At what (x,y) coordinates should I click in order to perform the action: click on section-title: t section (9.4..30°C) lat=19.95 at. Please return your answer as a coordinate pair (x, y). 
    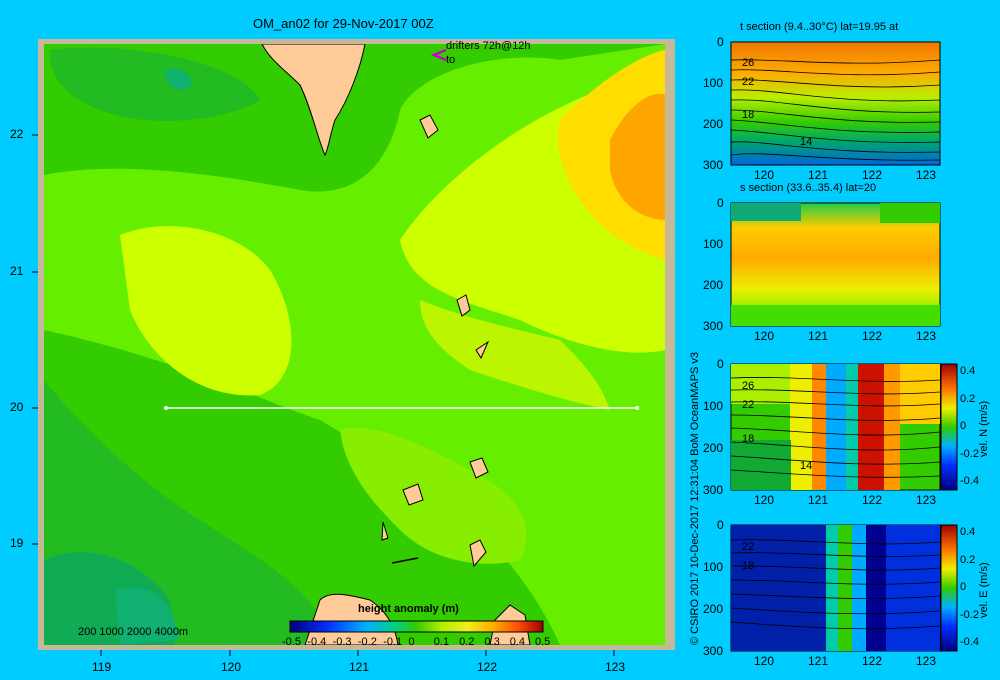
    Looking at the image, I should click on (819, 27).